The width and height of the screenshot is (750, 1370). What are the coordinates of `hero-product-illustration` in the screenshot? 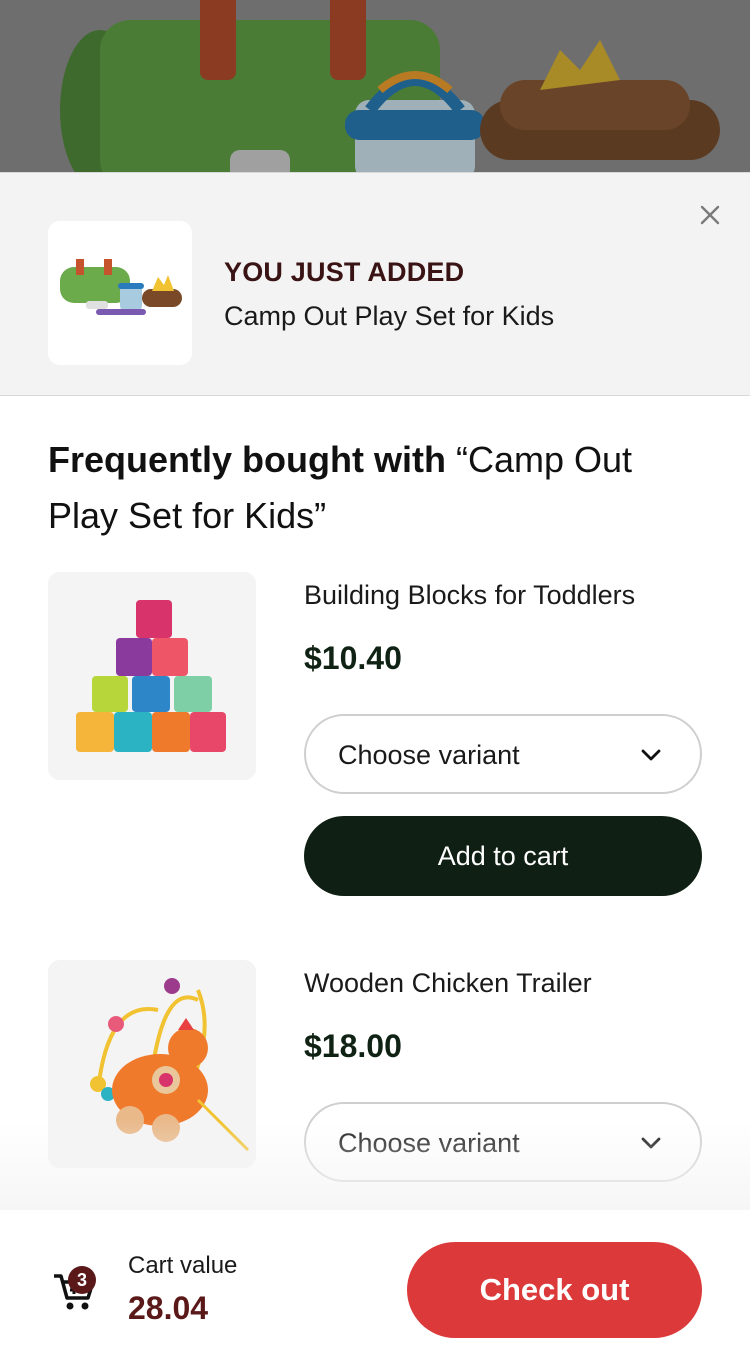 It's located at (375, 86).